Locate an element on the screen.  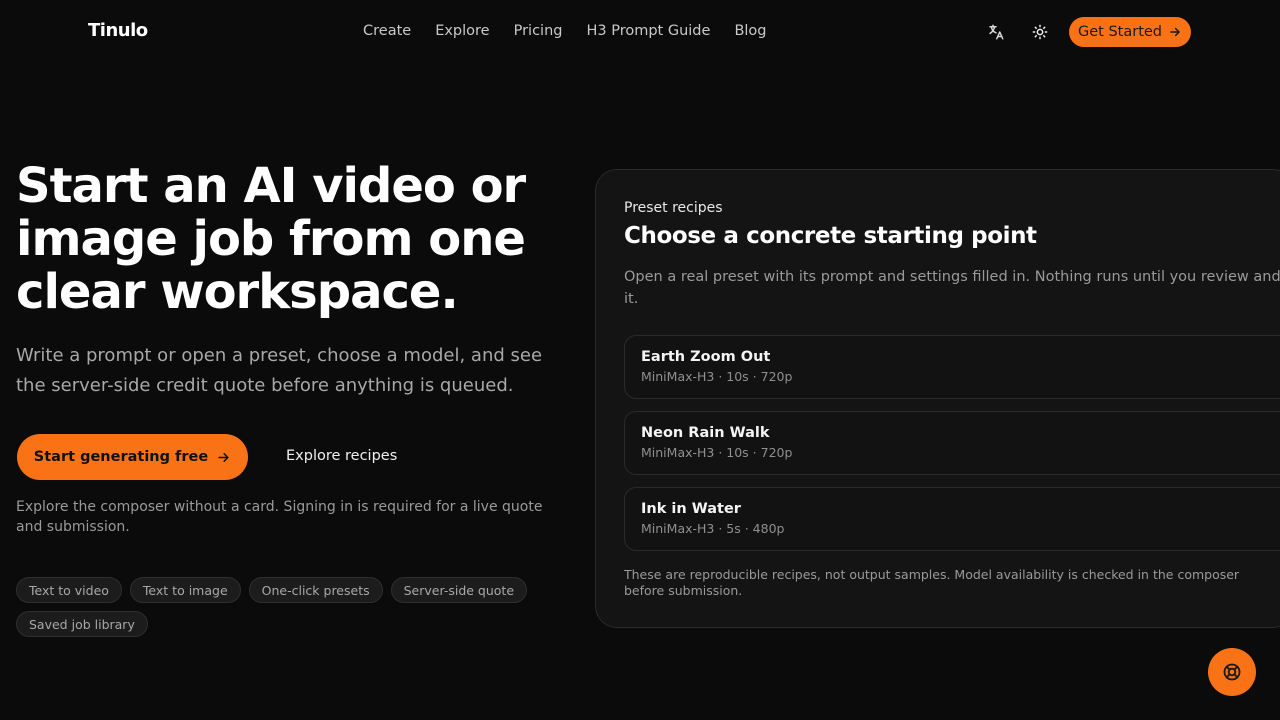
chip-text-to-image: Text to image is located at coordinates (185, 590).